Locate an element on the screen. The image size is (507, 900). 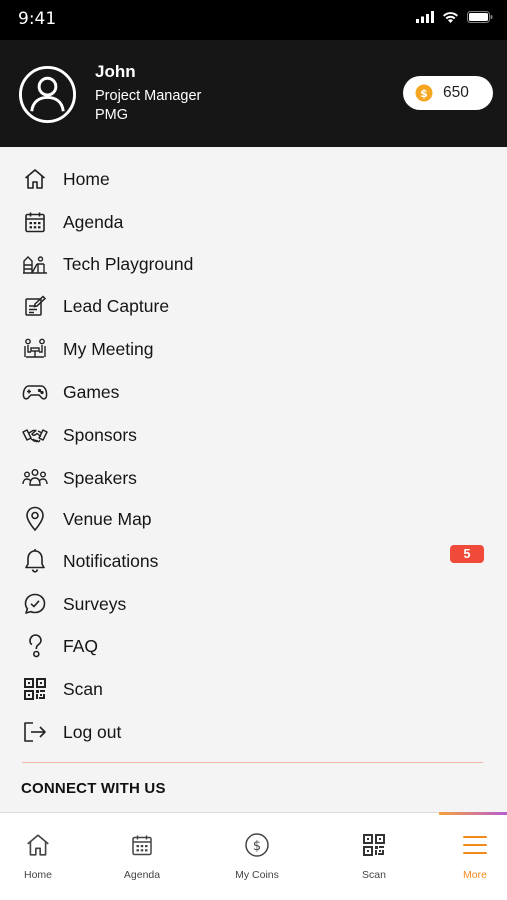
menu-divider is located at coordinates (252, 762).